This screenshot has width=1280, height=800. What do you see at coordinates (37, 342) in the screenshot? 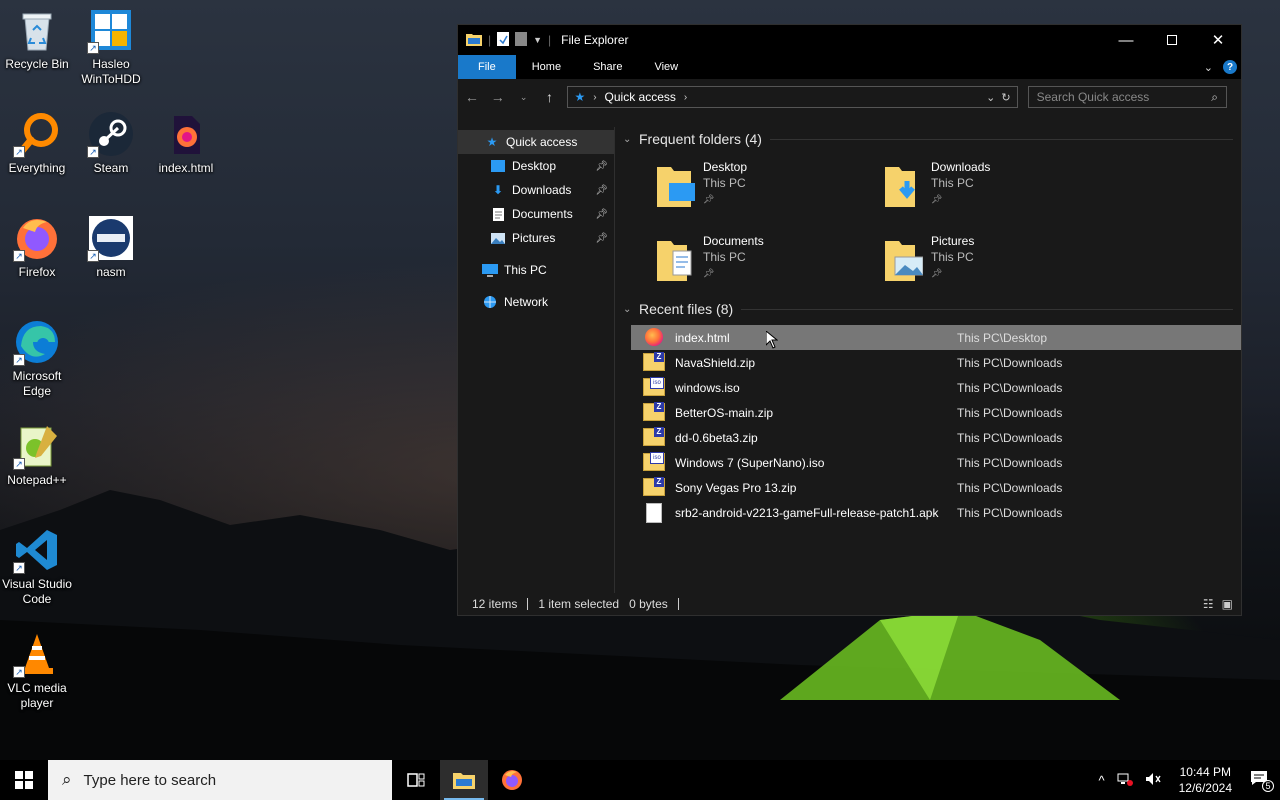
I see `edge-icon: ↗` at bounding box center [37, 342].